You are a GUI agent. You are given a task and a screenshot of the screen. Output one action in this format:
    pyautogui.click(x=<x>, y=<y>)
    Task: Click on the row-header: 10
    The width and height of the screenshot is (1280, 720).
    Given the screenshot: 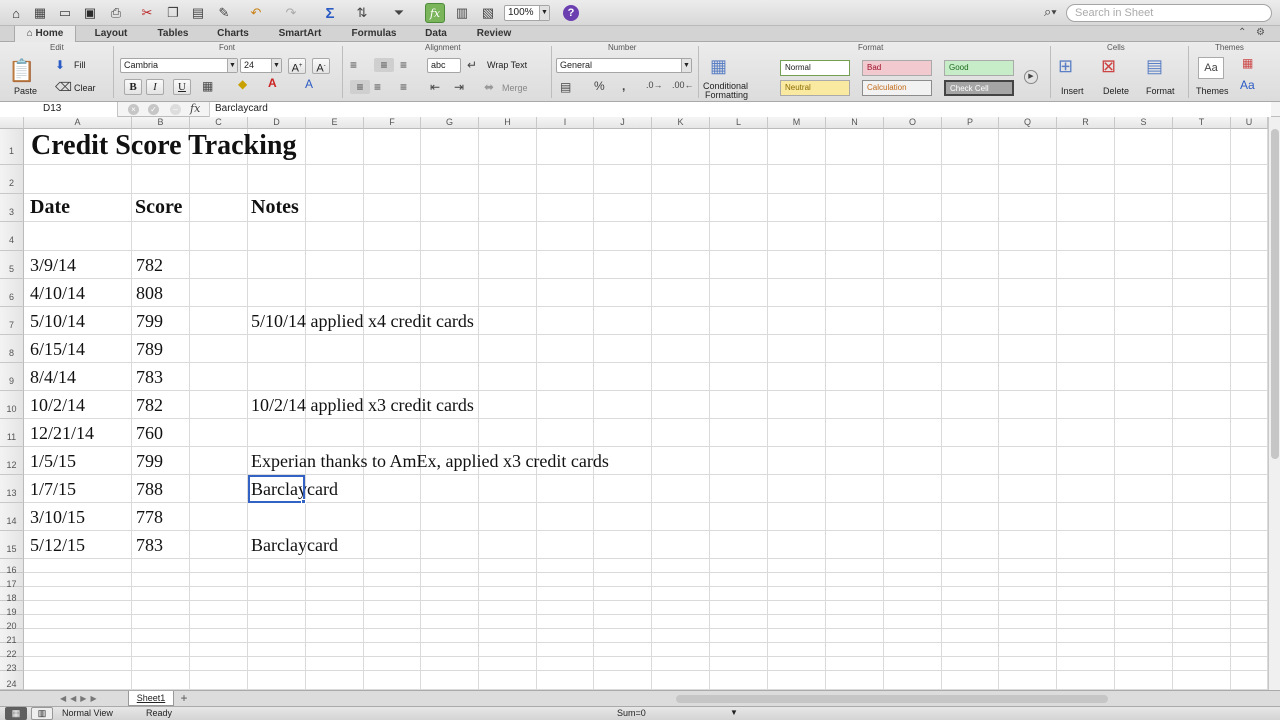 What is the action you would take?
    pyautogui.click(x=12, y=405)
    